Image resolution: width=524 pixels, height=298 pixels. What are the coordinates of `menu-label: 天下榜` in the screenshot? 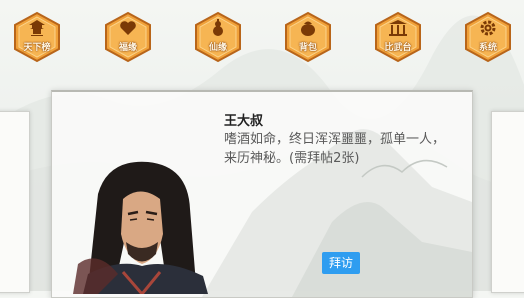 It's located at (37, 48).